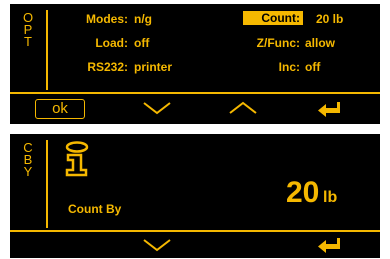  Describe the element at coordinates (153, 67) in the screenshot. I see `setting-value-rs232: printer` at that location.